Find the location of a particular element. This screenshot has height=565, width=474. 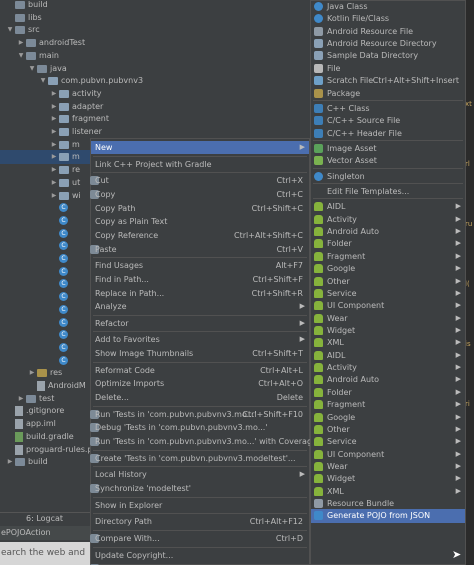

tree-item-src: ▼ src is located at coordinates (23, 30).